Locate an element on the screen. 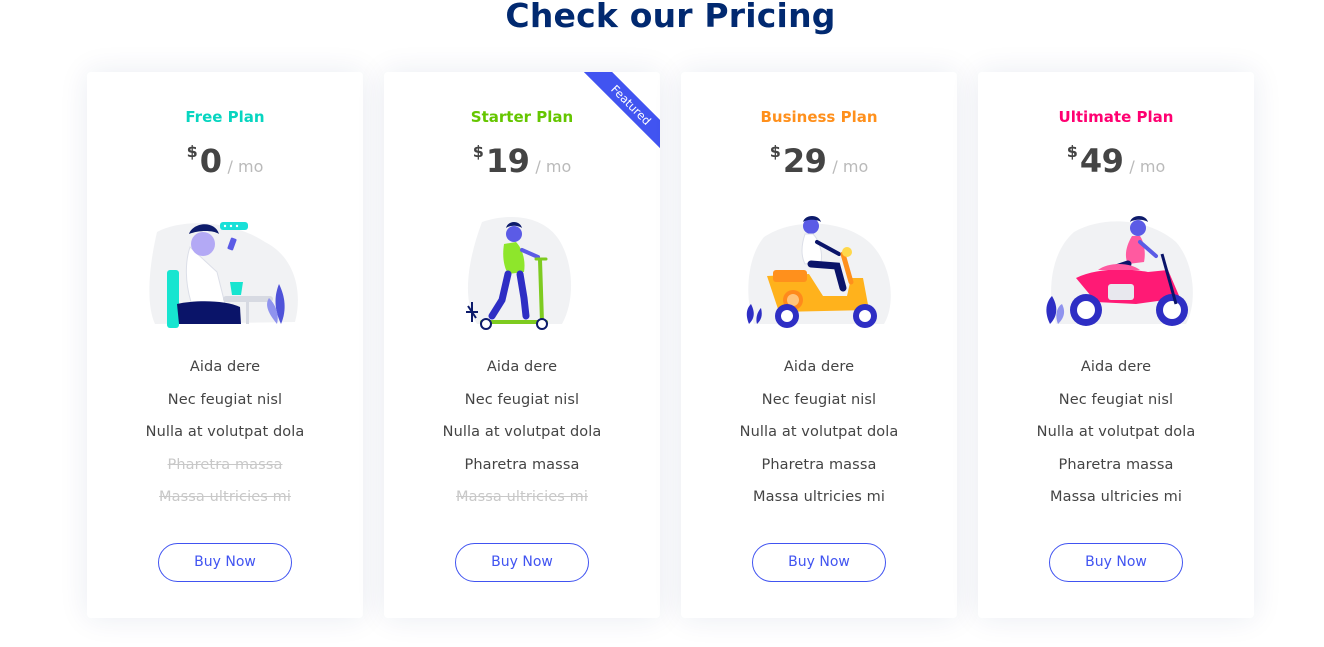  person-on-motorcycle-illustration is located at coordinates (1119, 271).